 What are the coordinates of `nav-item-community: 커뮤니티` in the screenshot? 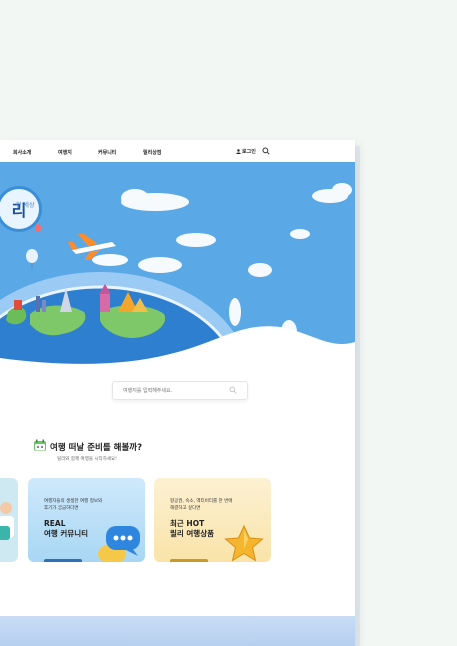 It's located at (107, 152).